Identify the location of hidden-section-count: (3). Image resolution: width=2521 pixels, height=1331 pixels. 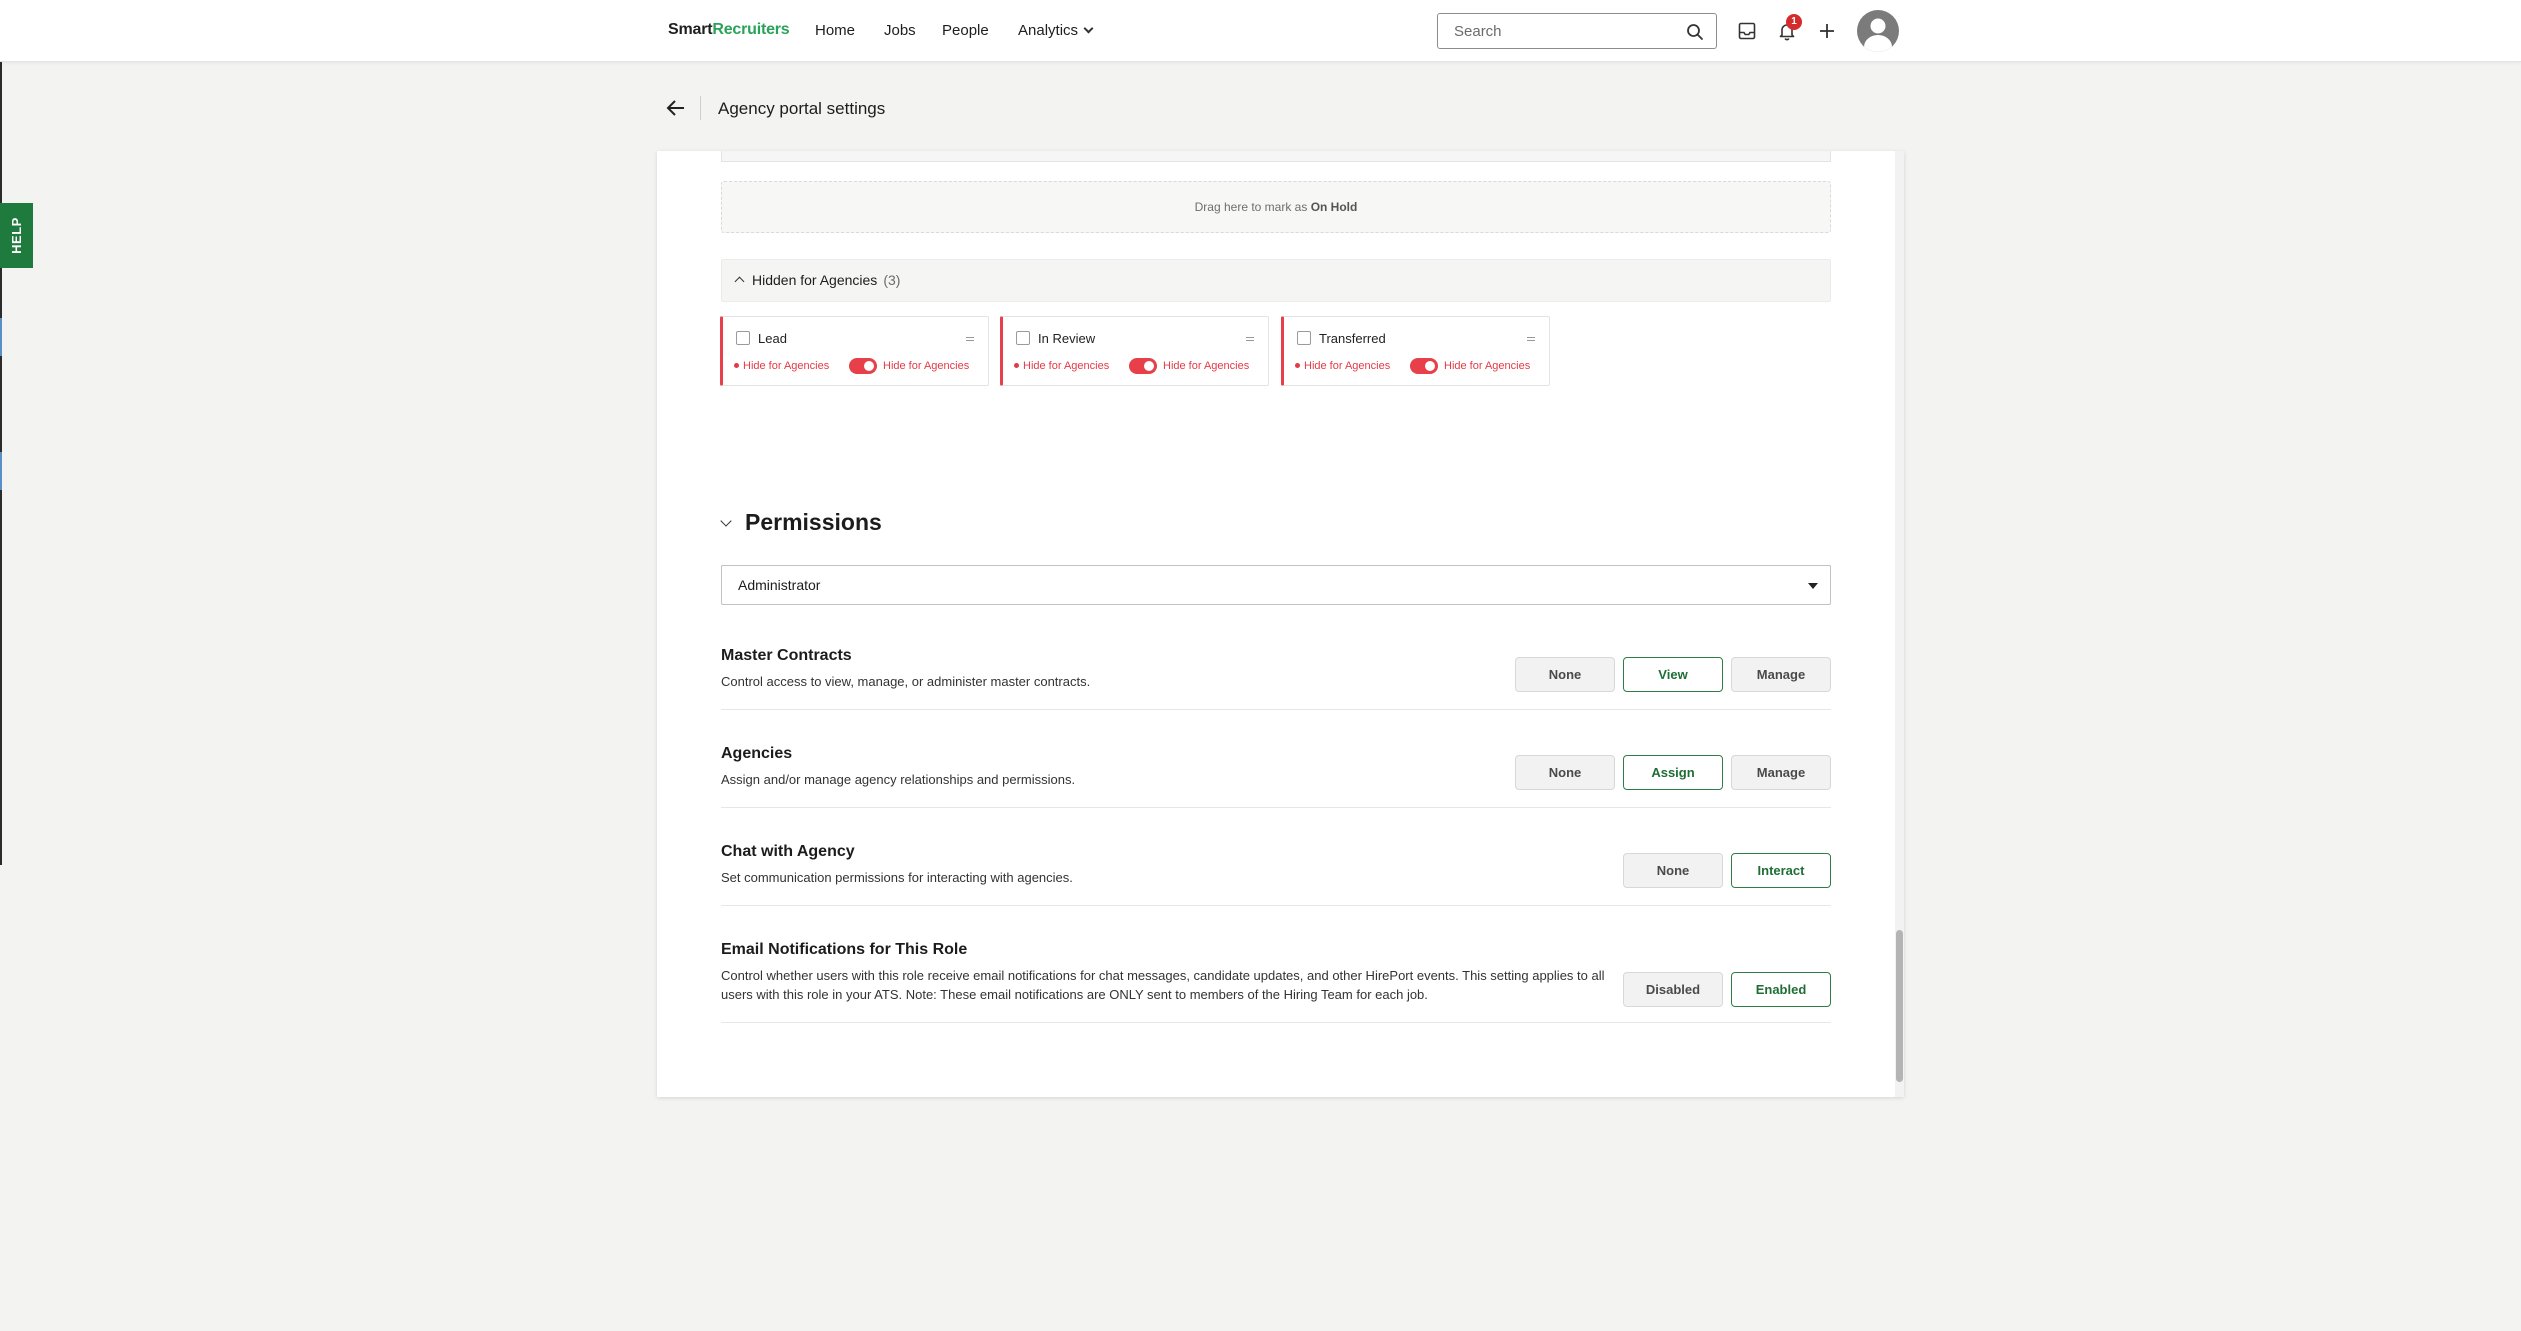
(892, 280).